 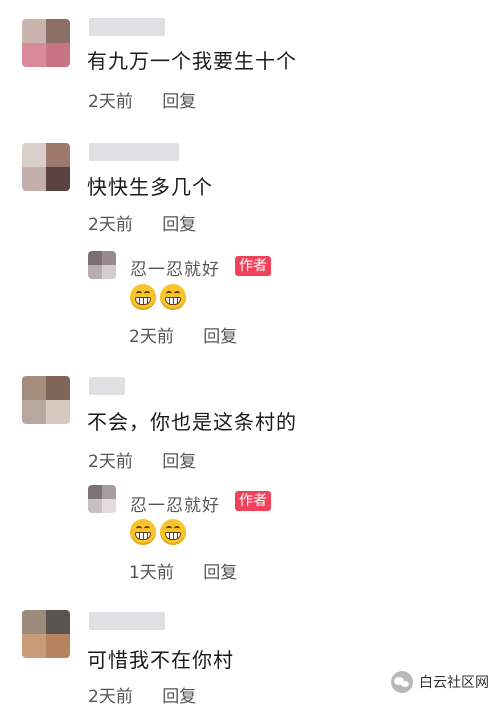 I want to click on comment-text: 快快生多几个, so click(x=150, y=187).